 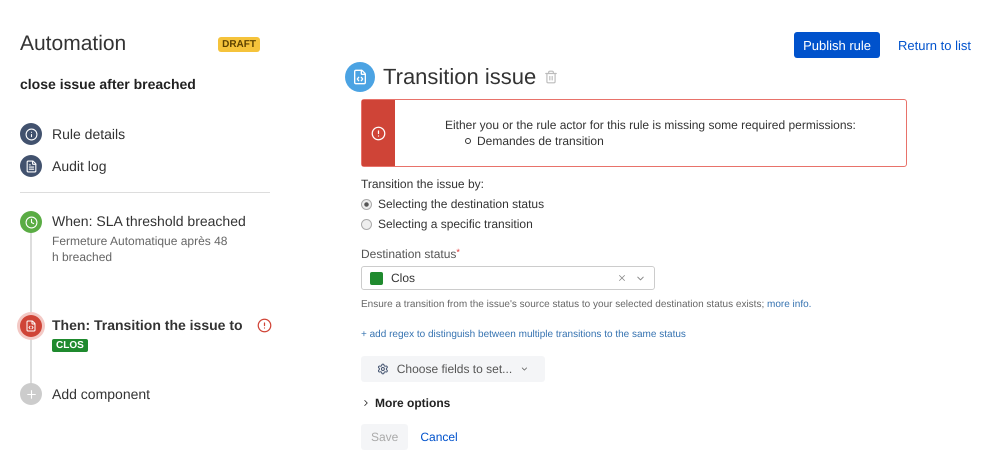 I want to click on more-info-link: more info., so click(x=789, y=304).